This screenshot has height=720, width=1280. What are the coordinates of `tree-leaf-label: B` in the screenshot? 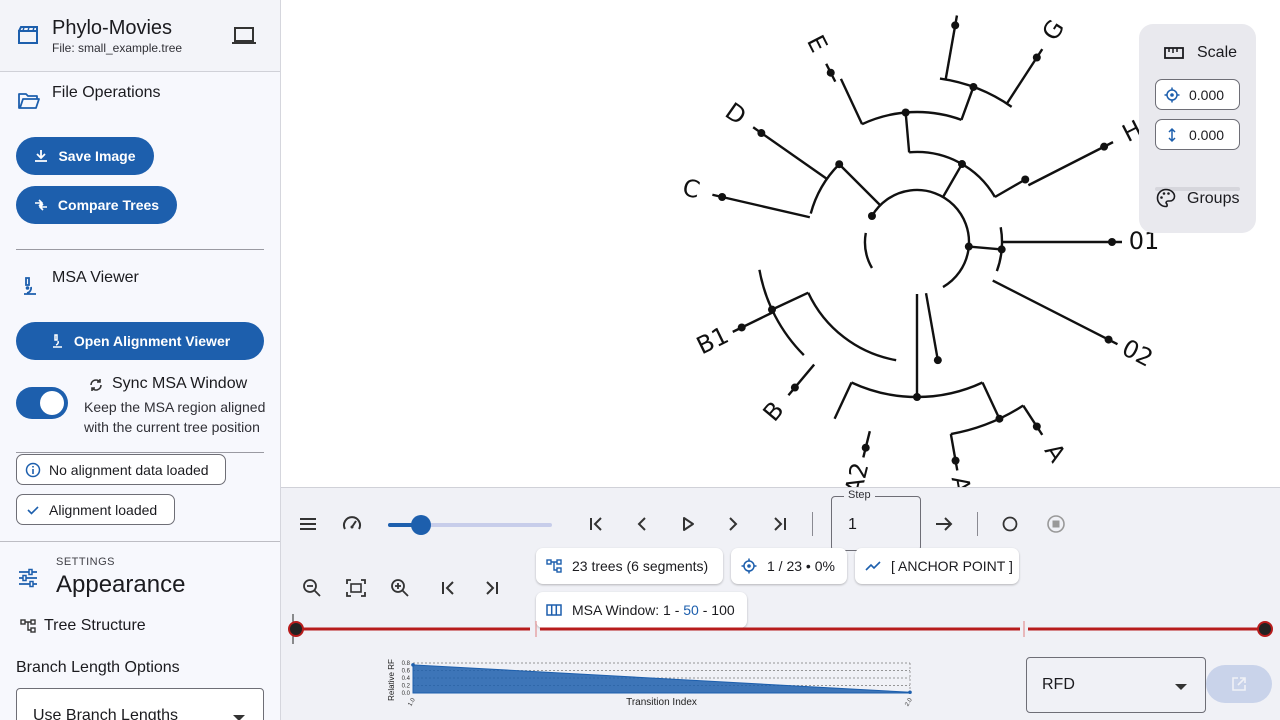 It's located at (774, 411).